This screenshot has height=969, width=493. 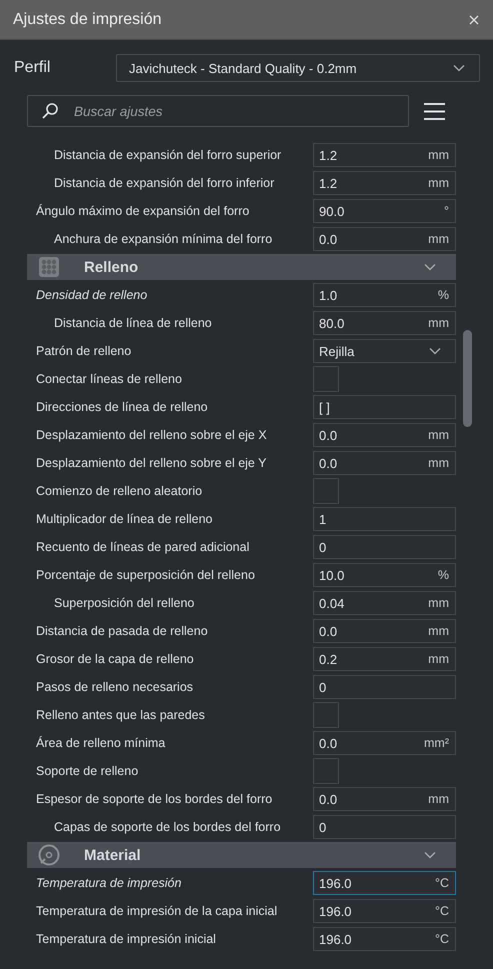 I want to click on value-field: 0.0 mm², so click(x=384, y=743).